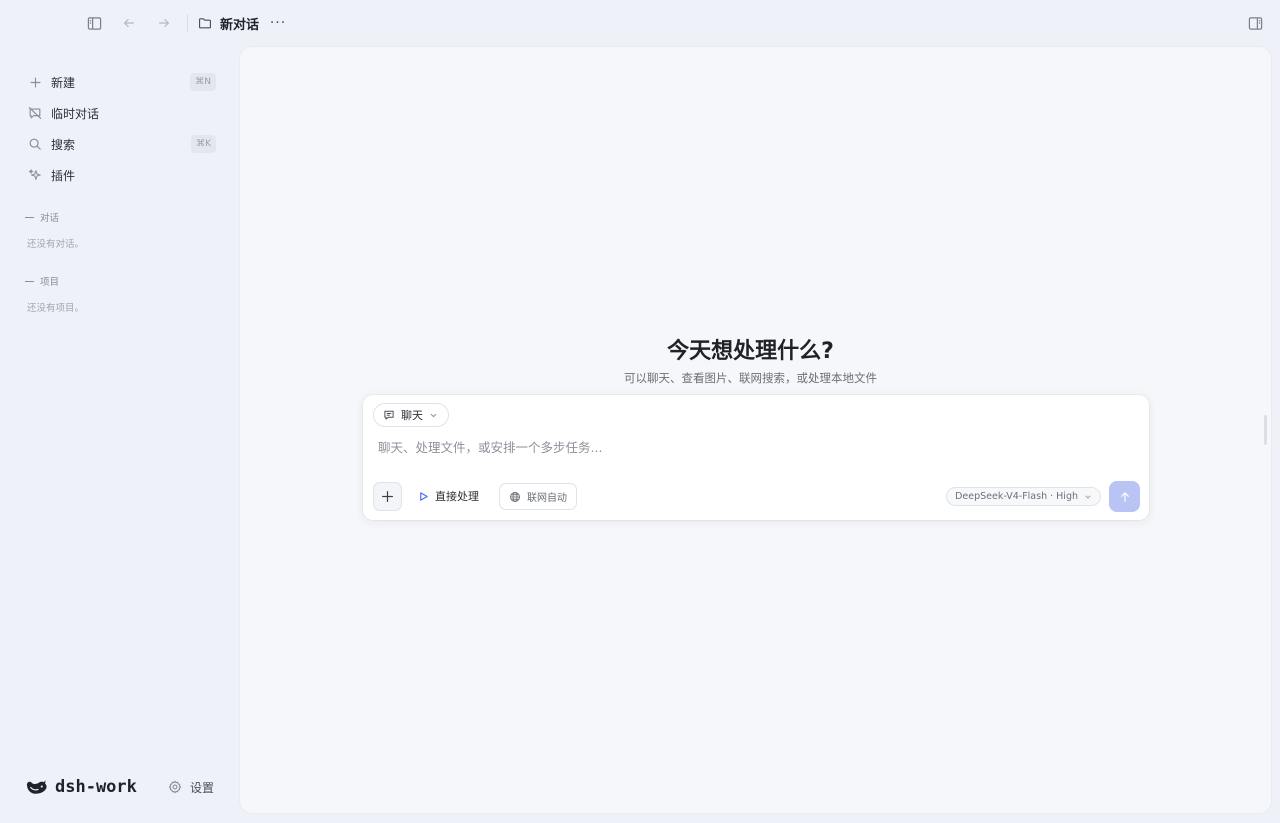  I want to click on section-title: 项目, so click(50, 282).